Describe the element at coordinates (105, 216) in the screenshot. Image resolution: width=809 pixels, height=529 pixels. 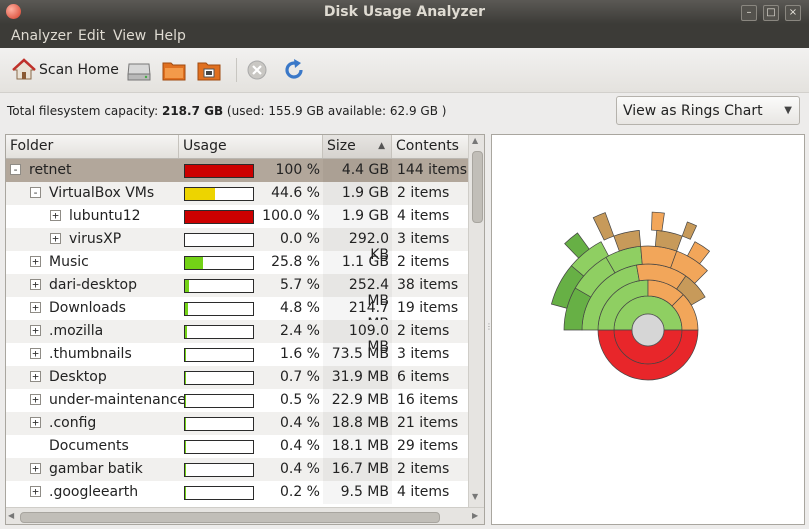
I see `folder-name: lubuntu12` at that location.